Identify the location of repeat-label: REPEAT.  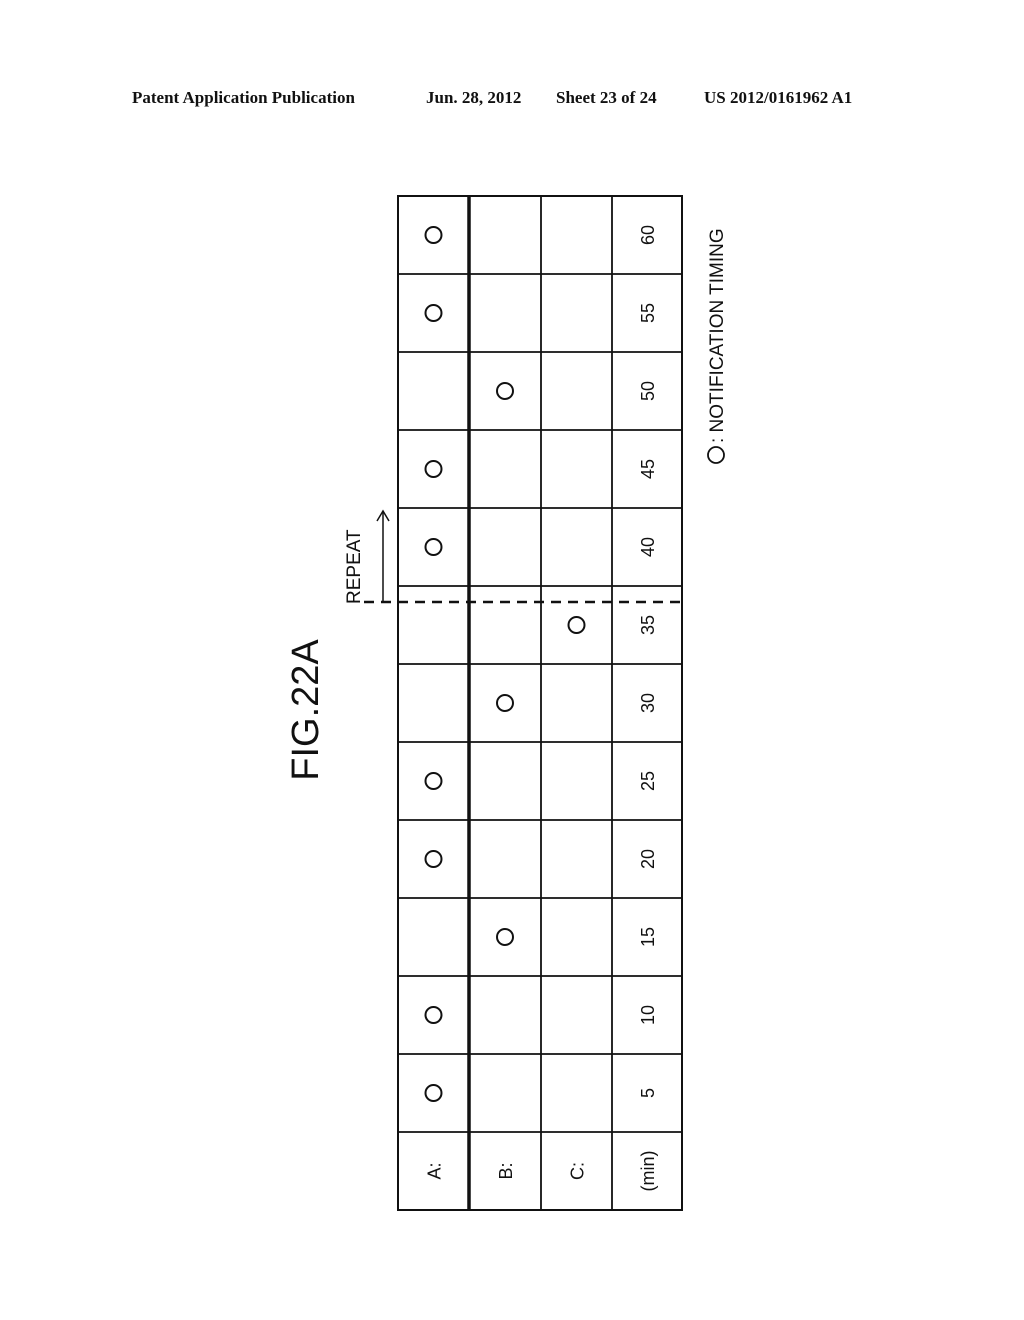
(354, 566).